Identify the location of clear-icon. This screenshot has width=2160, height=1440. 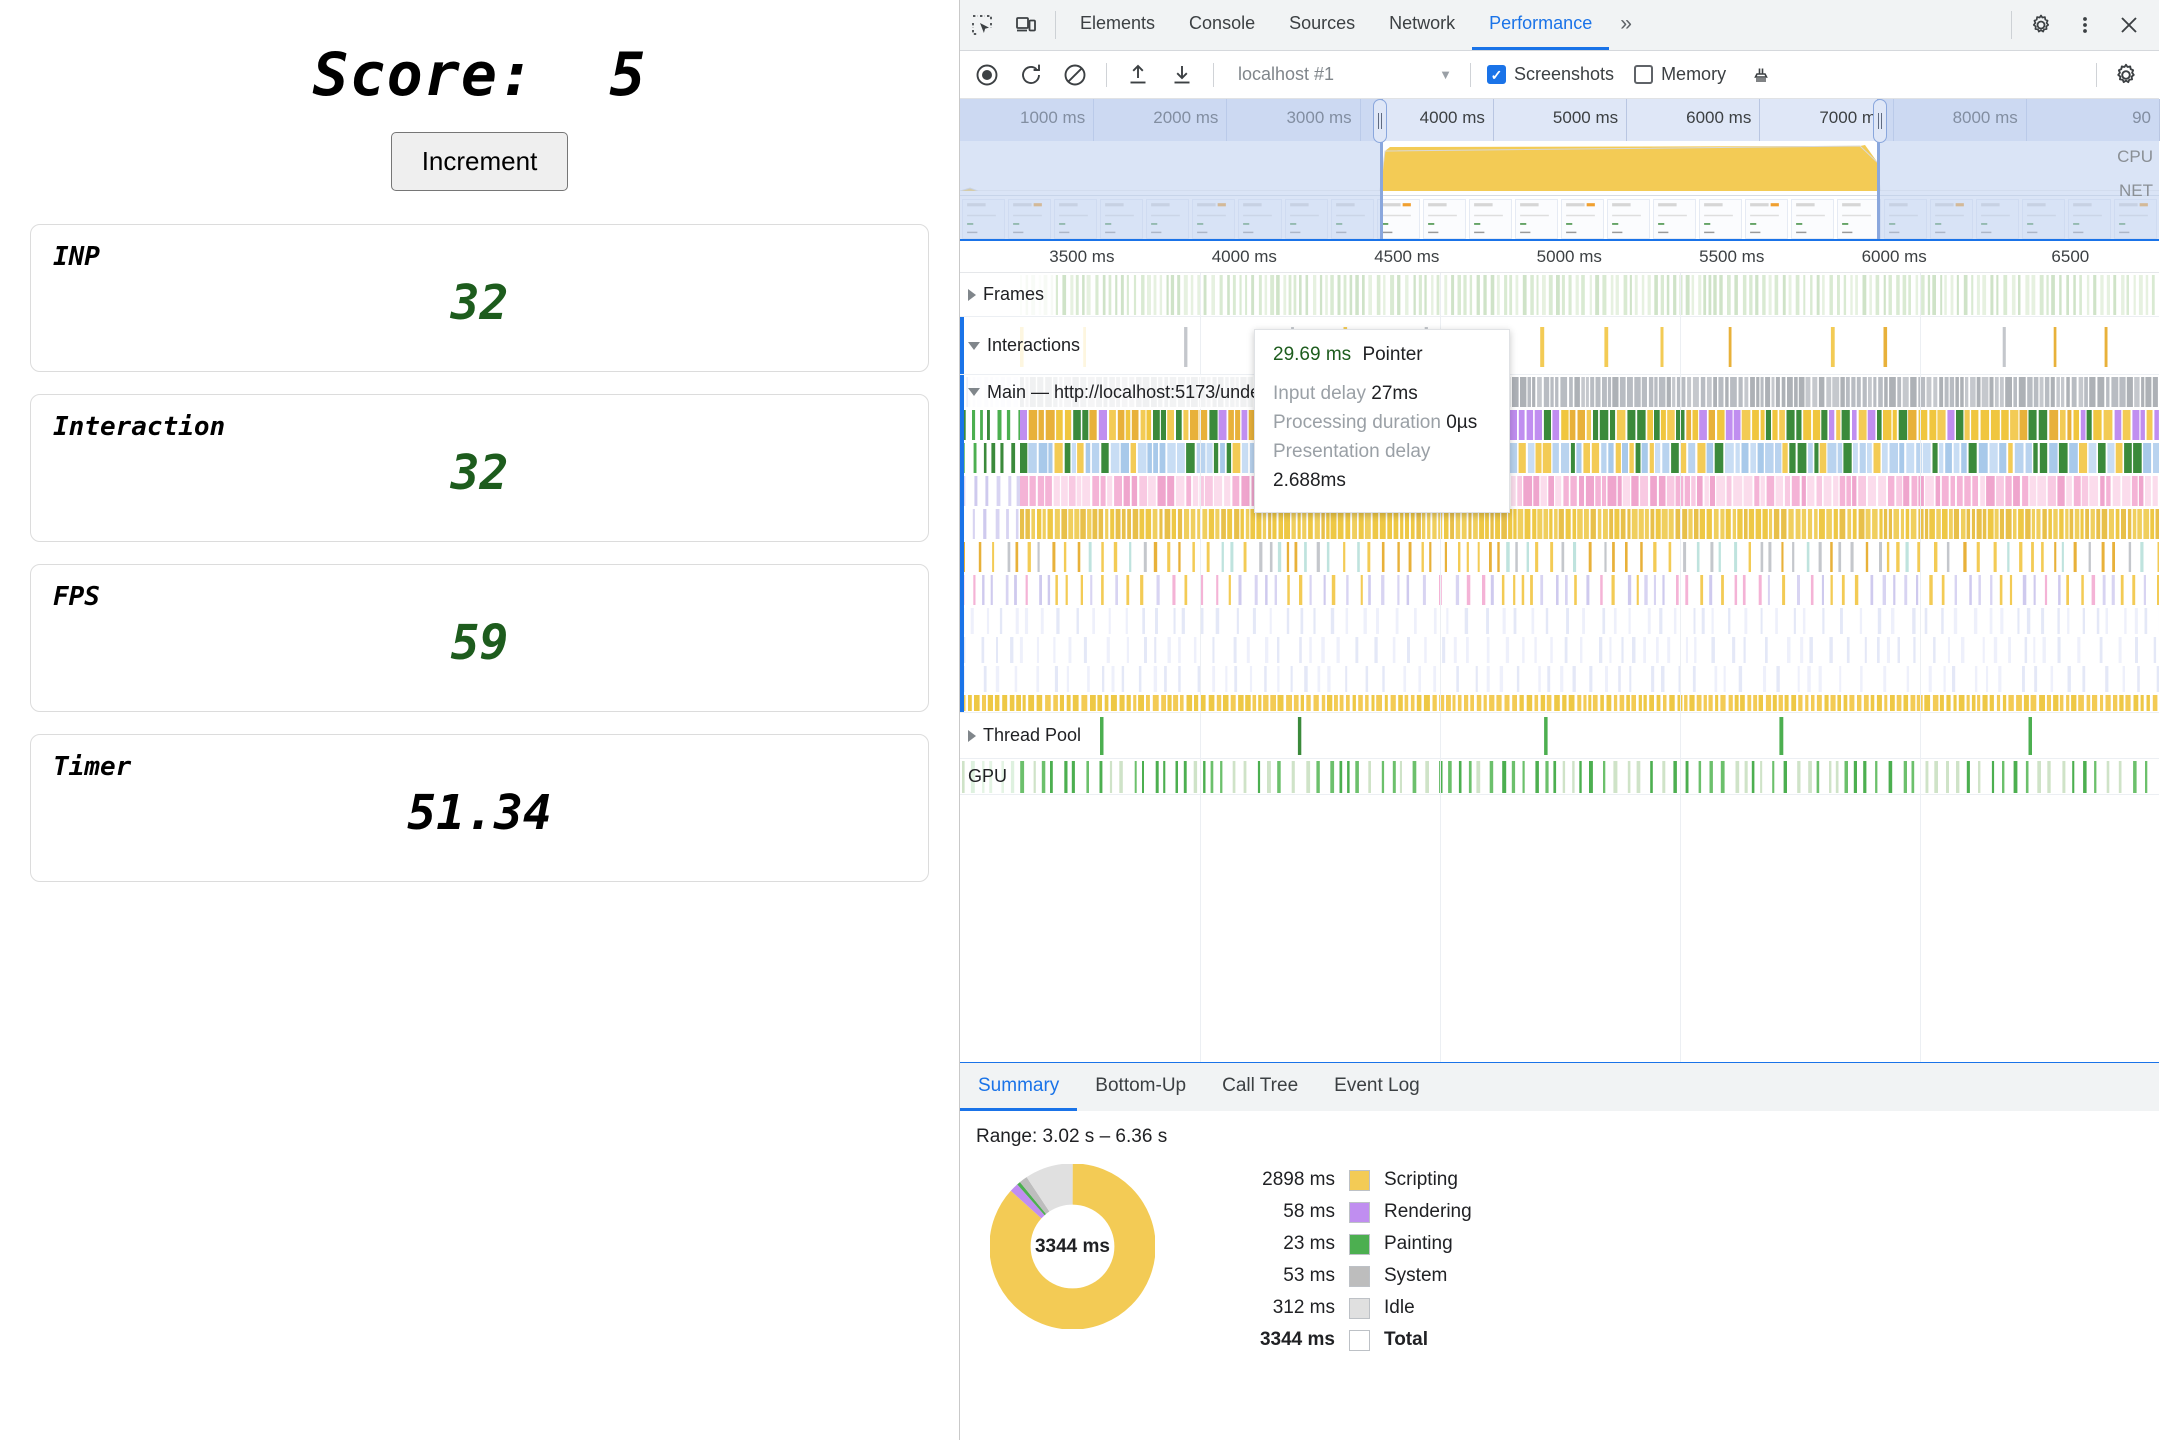
(1075, 75).